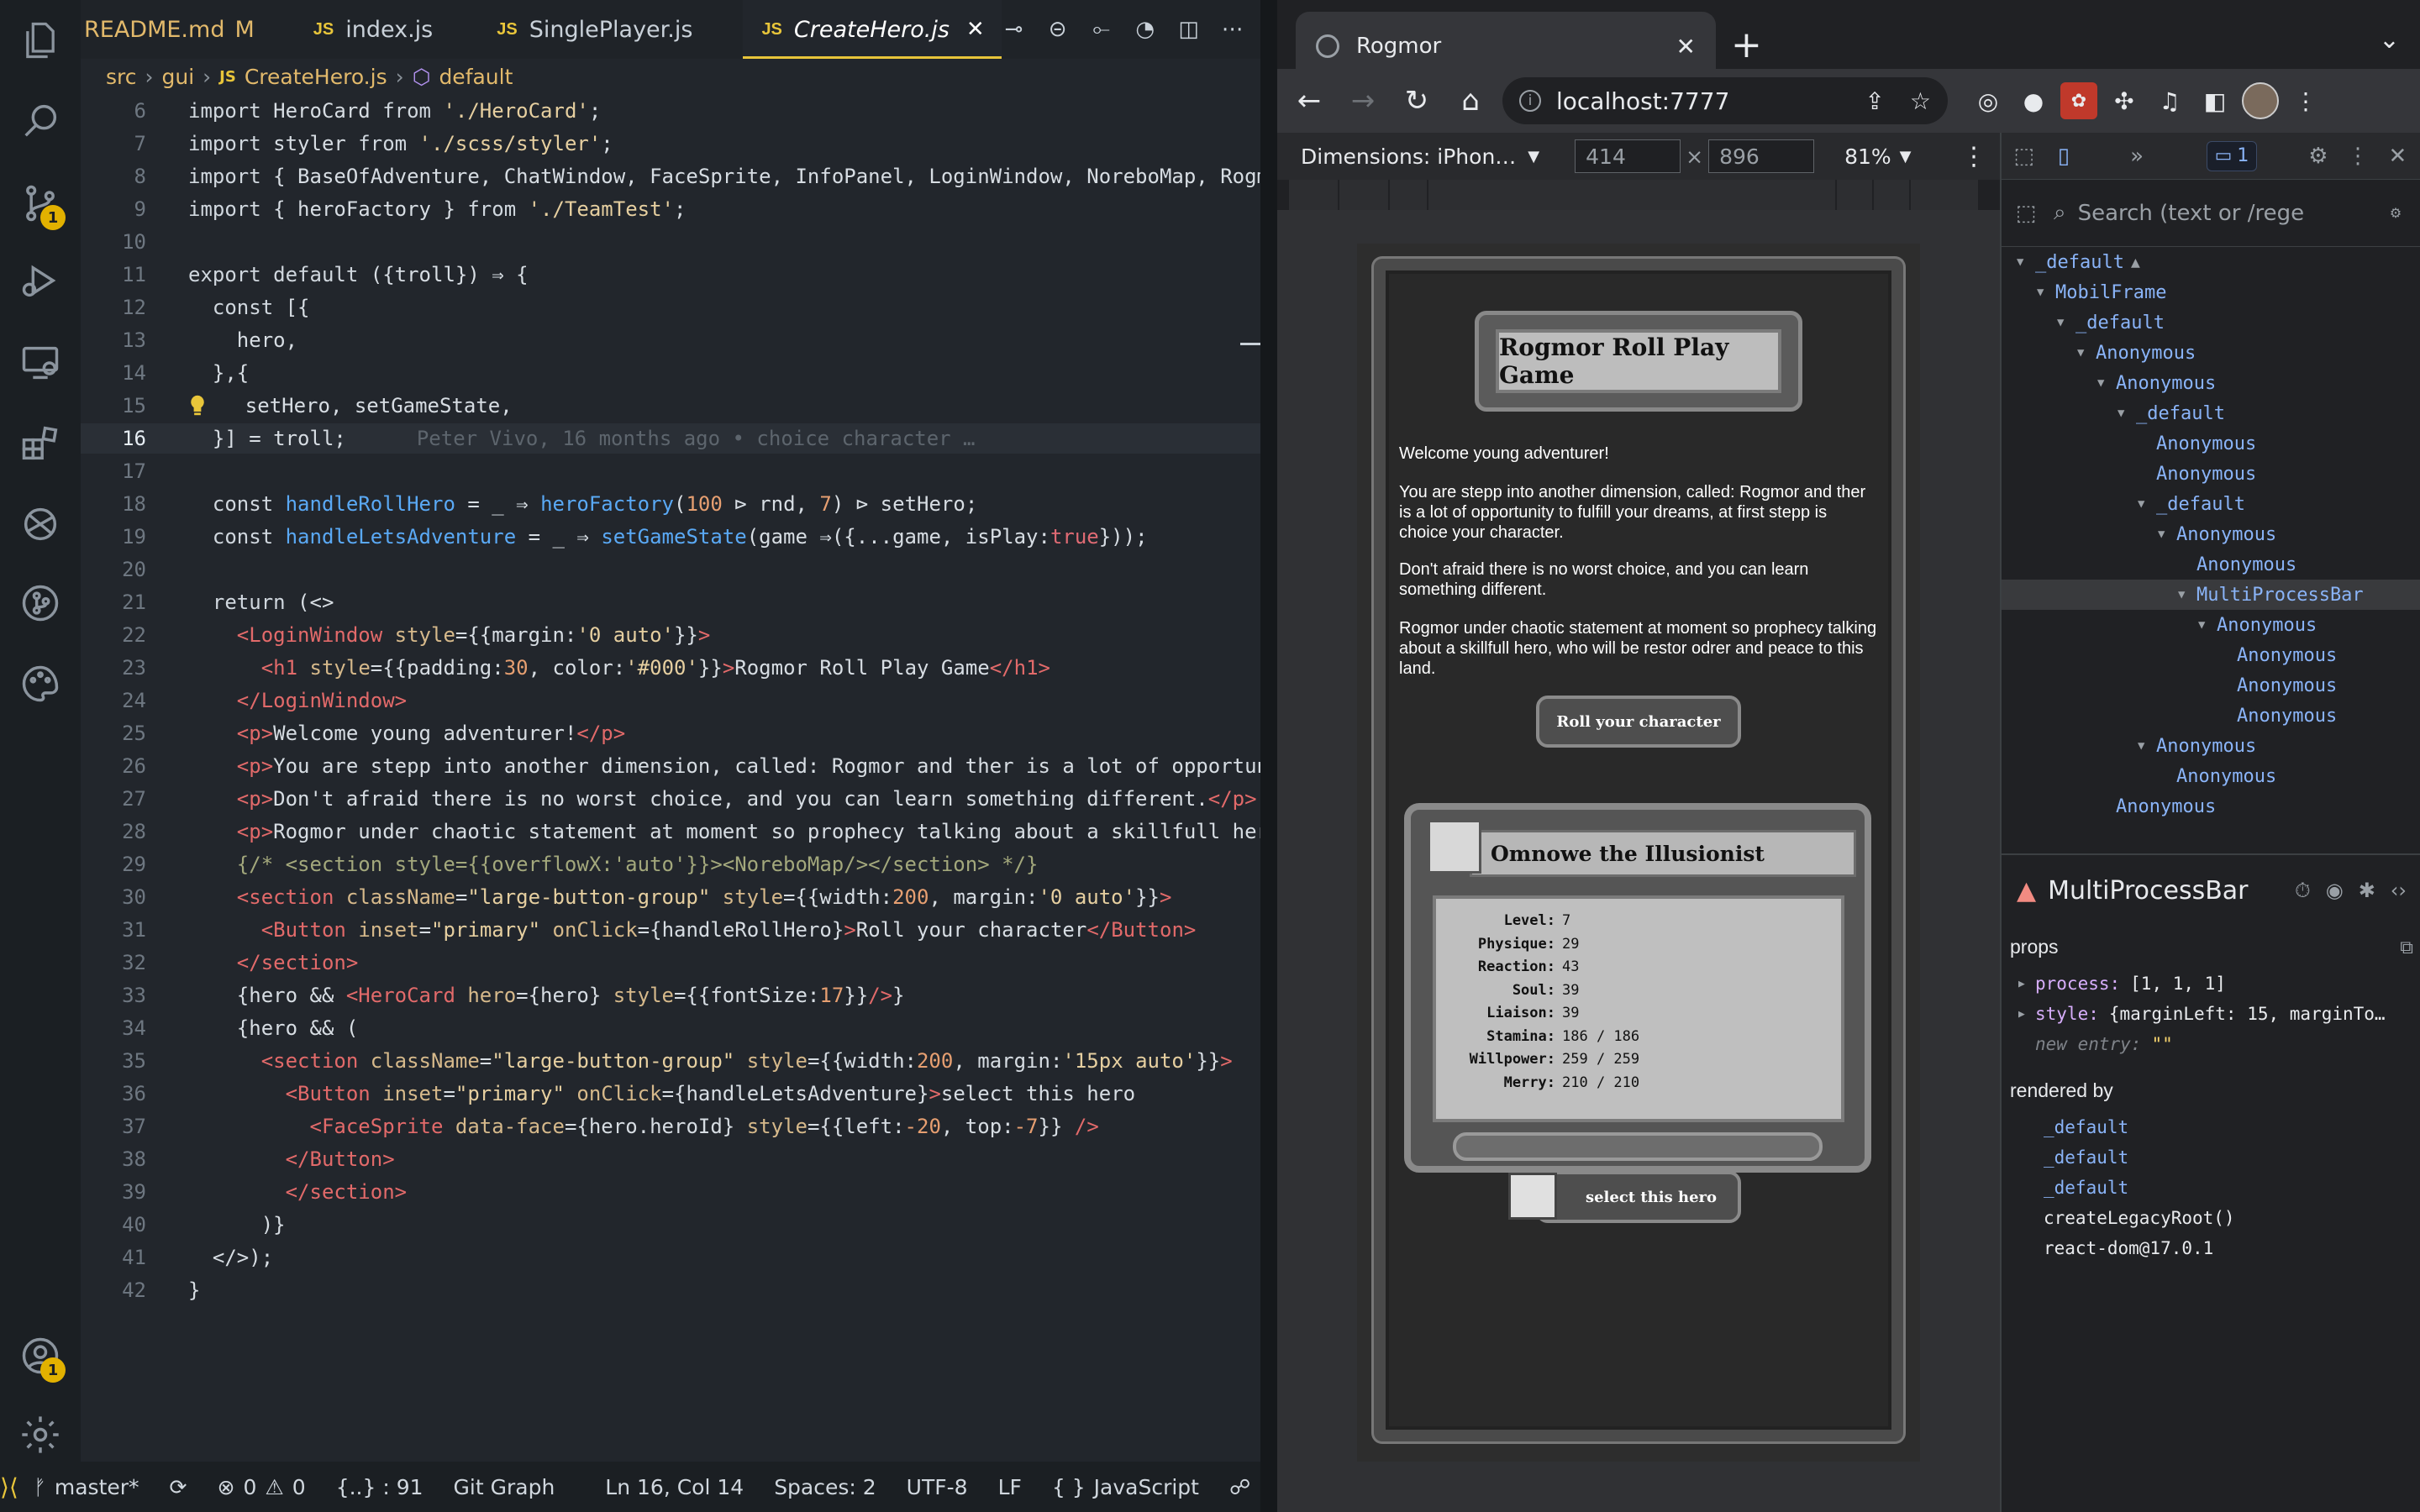  Describe the element at coordinates (2211, 292) in the screenshot. I see `component-tree-node: ▼ MobilFrame` at that location.